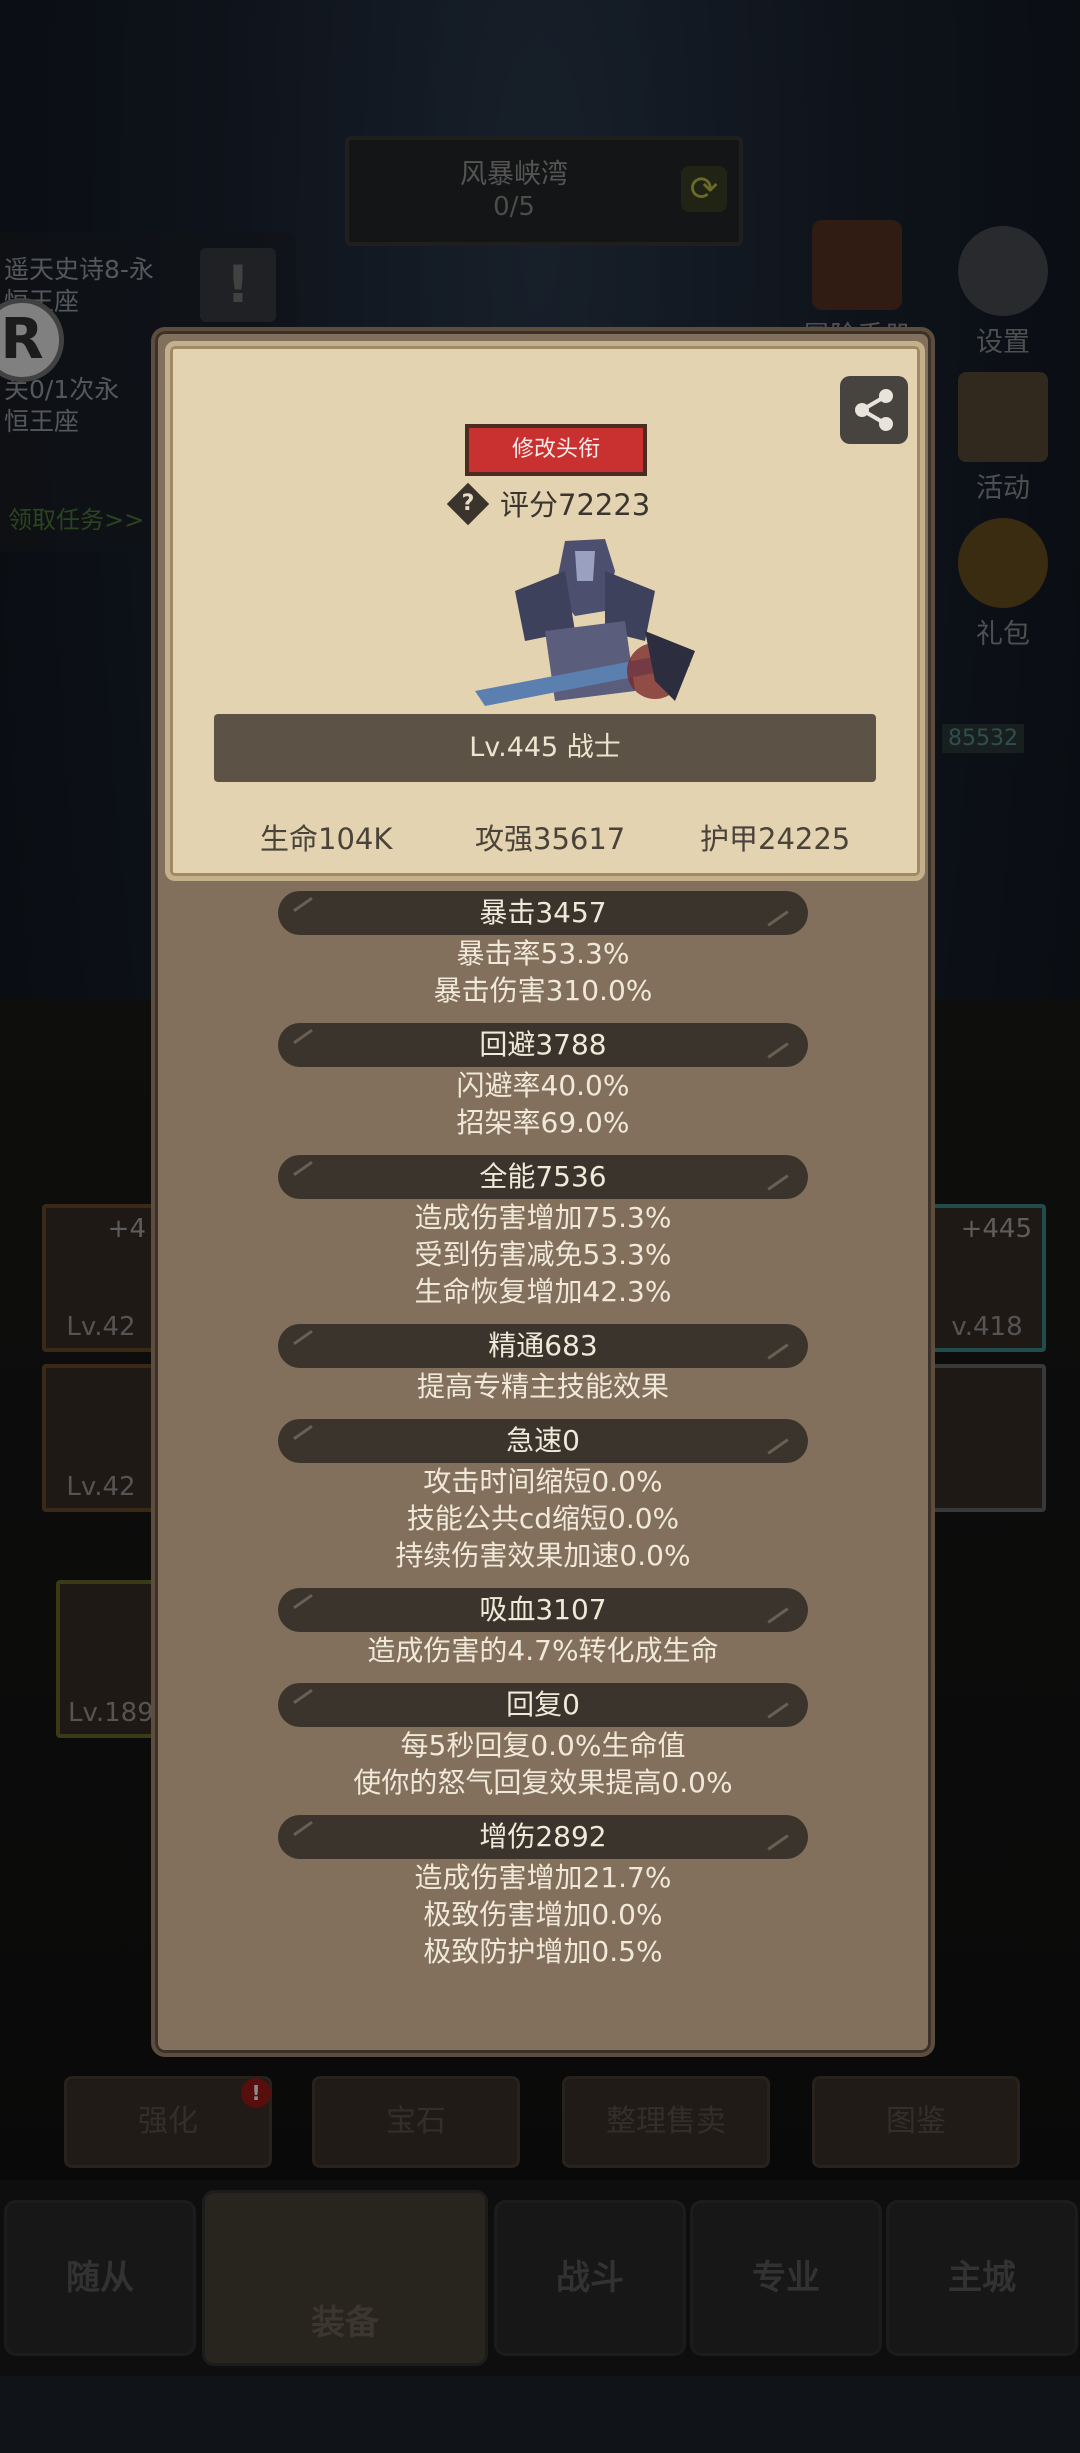  Describe the element at coordinates (543, 1951) in the screenshot. I see `stat-line: 极致防护增加0.5%` at that location.